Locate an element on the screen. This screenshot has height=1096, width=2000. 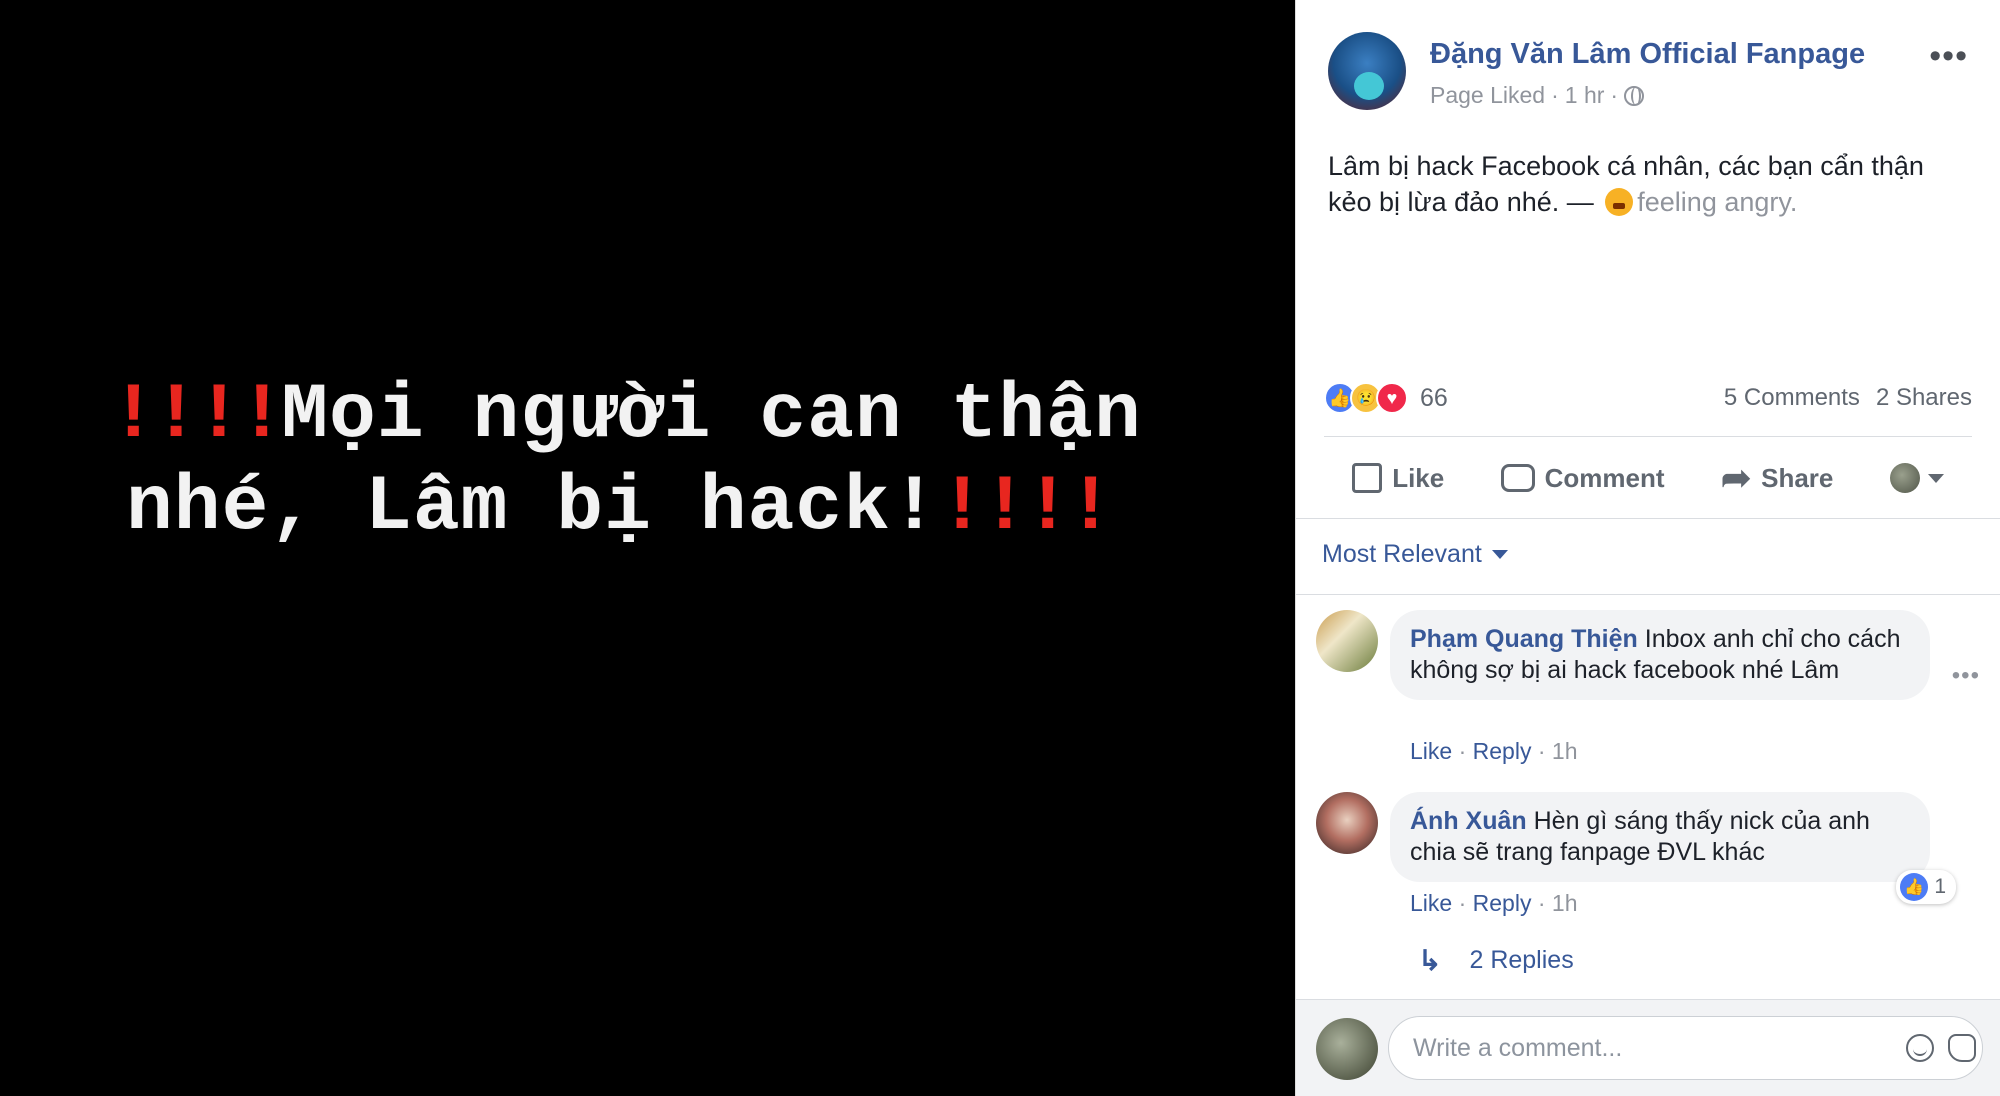
reaction-count: 66 is located at coordinates (1434, 398).